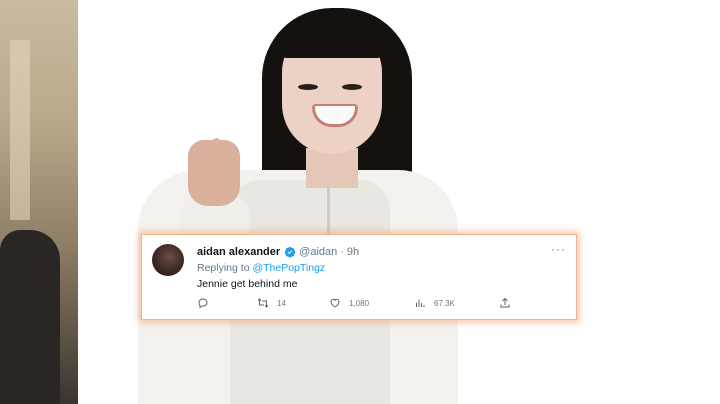 The width and height of the screenshot is (720, 404). I want to click on views-button: 67.3K, so click(434, 303).